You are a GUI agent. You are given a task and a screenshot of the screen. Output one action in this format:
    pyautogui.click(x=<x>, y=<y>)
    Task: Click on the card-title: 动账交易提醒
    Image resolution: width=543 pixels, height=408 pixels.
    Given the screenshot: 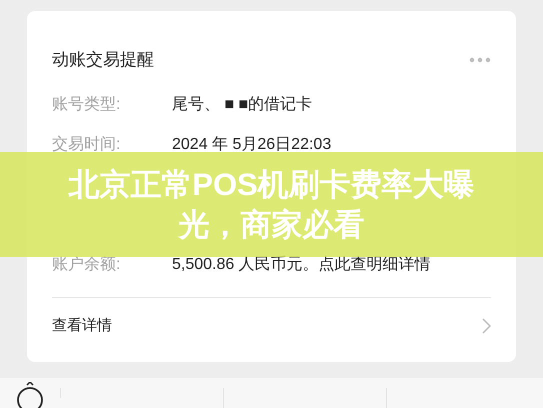 What is the action you would take?
    pyautogui.click(x=103, y=59)
    